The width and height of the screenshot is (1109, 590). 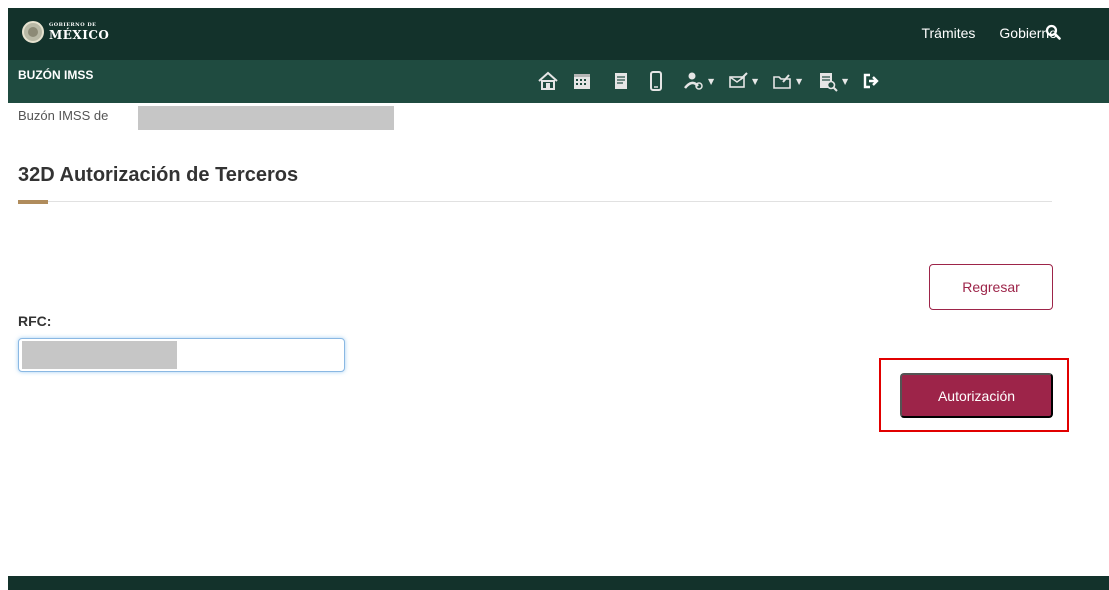 I want to click on report-icon: ▼, so click(x=832, y=81).